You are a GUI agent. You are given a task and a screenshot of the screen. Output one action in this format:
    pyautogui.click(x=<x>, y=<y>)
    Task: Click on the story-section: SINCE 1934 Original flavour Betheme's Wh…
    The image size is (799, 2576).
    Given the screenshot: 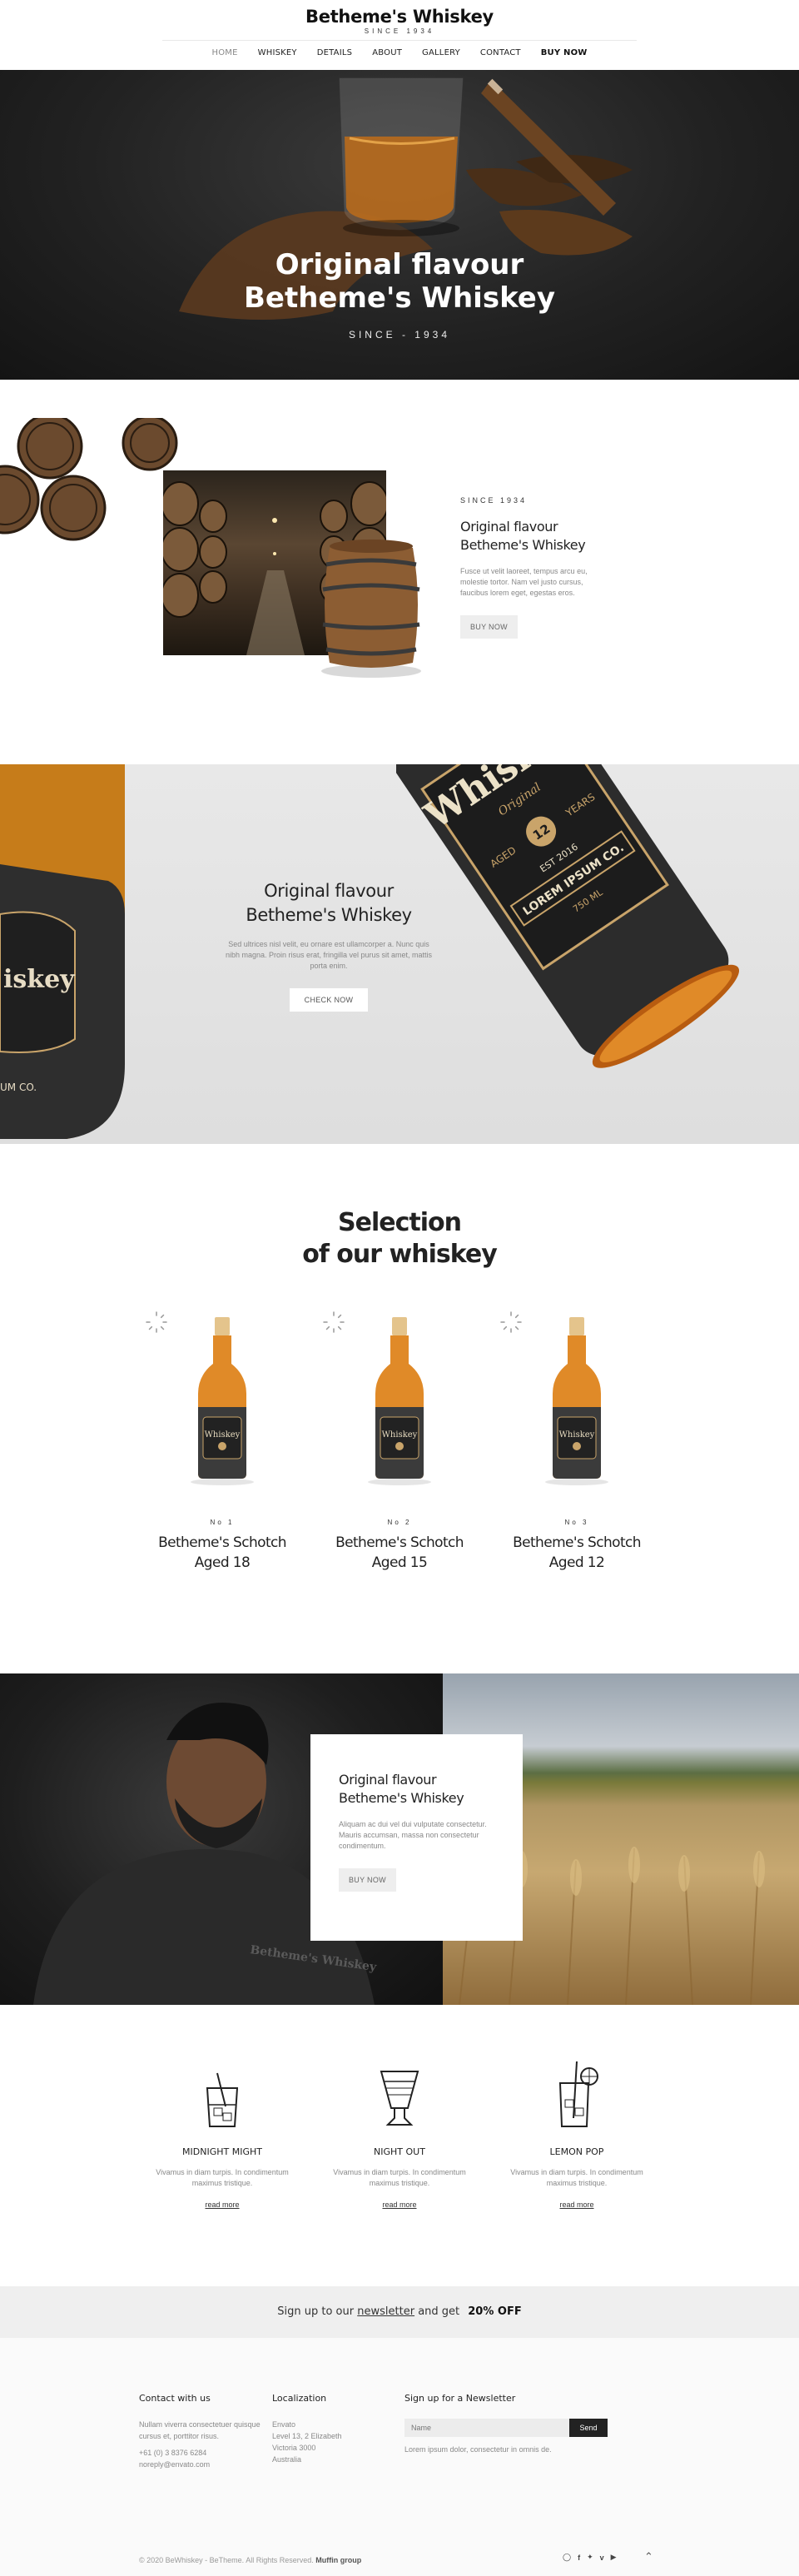 What is the action you would take?
    pyautogui.click(x=400, y=571)
    